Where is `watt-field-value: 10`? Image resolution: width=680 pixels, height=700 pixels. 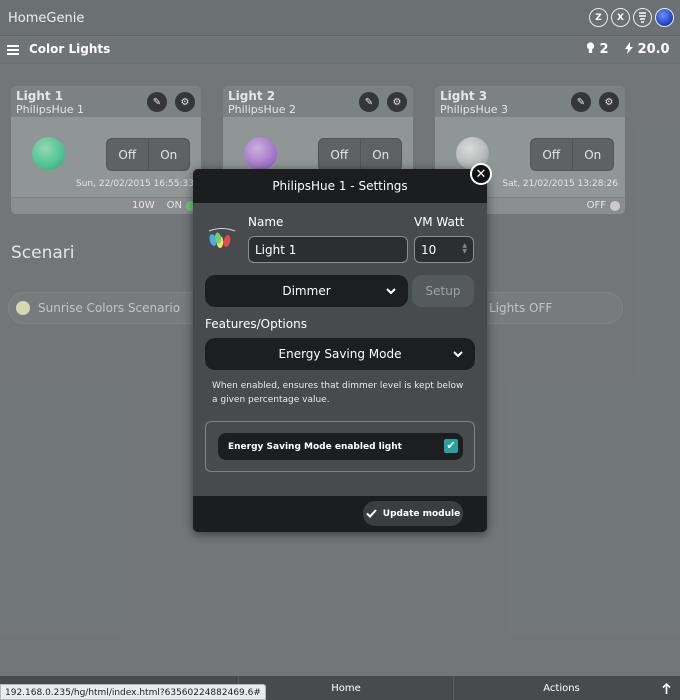 watt-field-value: 10 is located at coordinates (429, 249).